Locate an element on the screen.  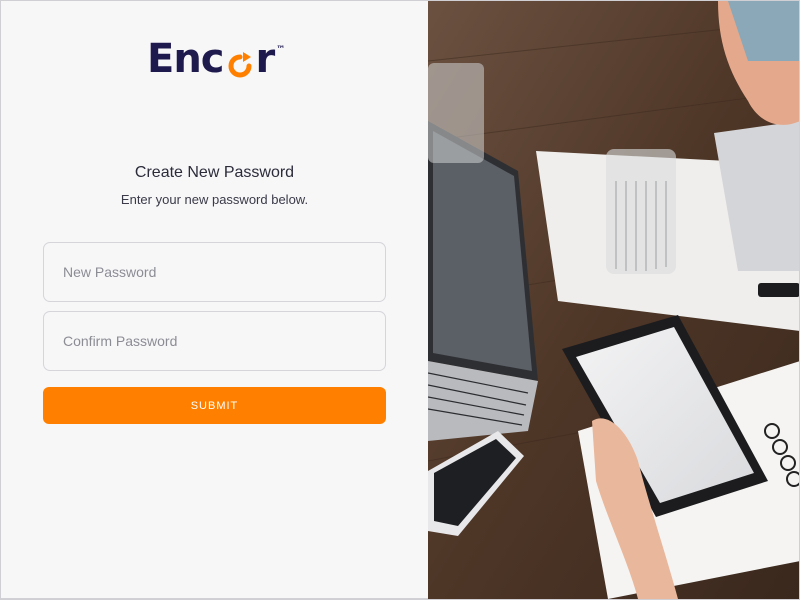
confirm-password-field is located at coordinates (214, 341).